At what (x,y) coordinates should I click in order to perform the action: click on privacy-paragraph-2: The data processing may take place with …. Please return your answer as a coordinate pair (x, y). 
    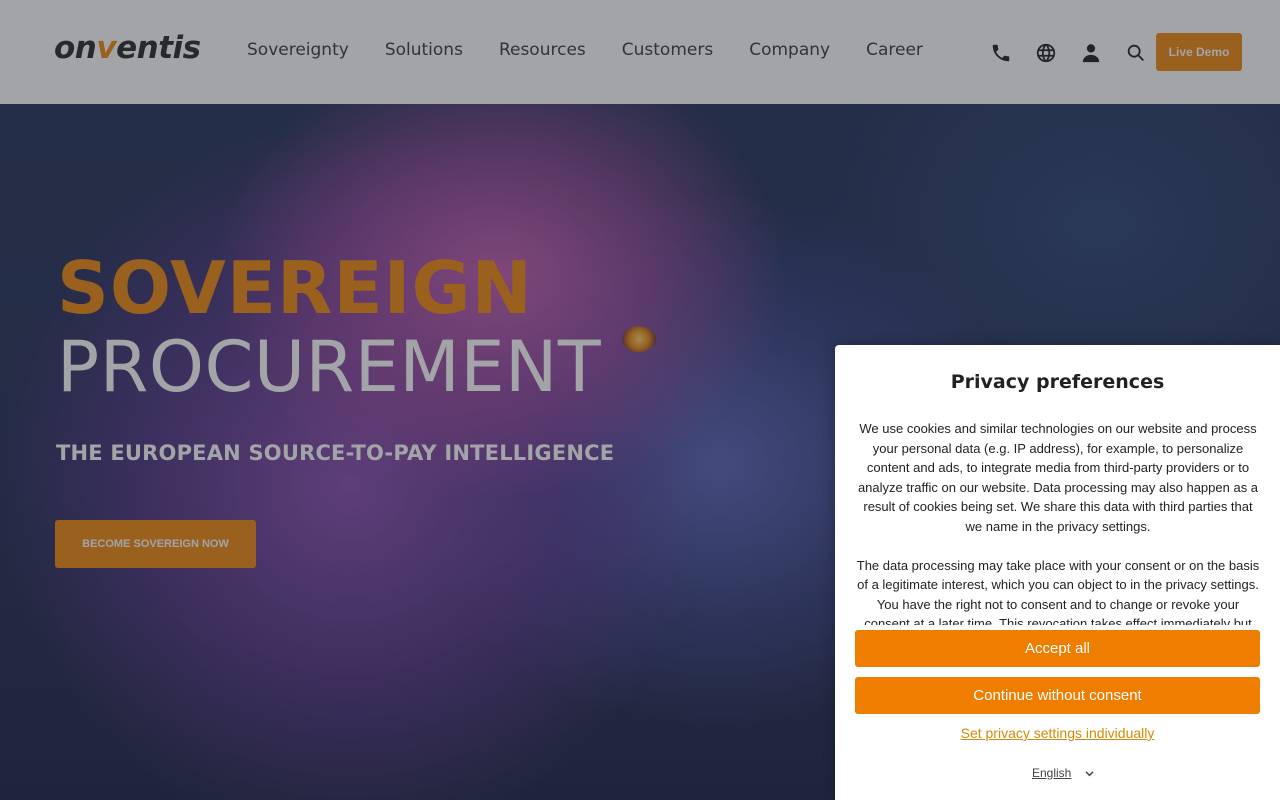
    Looking at the image, I should click on (1058, 591).